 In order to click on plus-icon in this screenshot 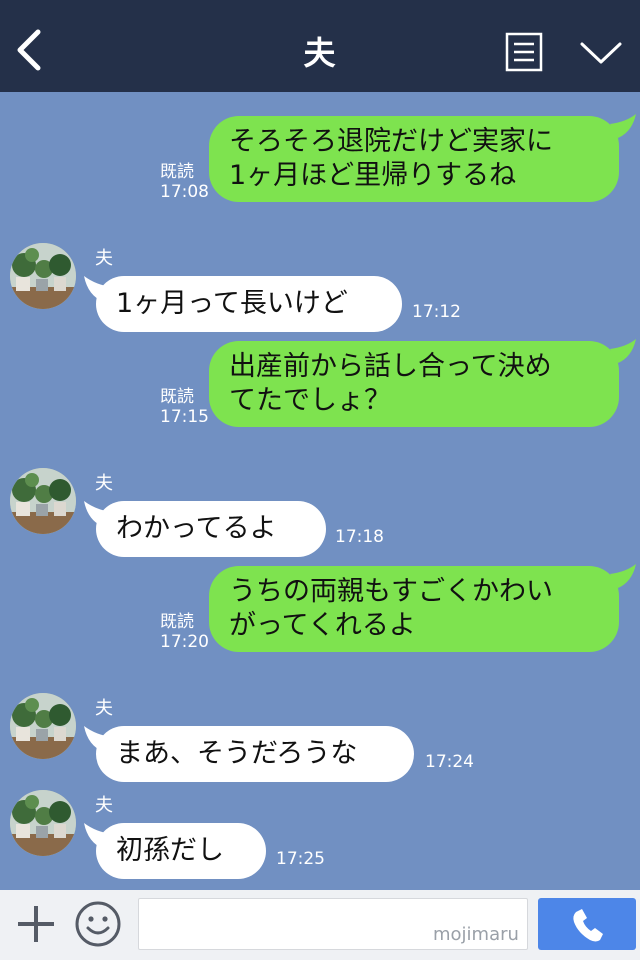, I will do `click(36, 924)`.